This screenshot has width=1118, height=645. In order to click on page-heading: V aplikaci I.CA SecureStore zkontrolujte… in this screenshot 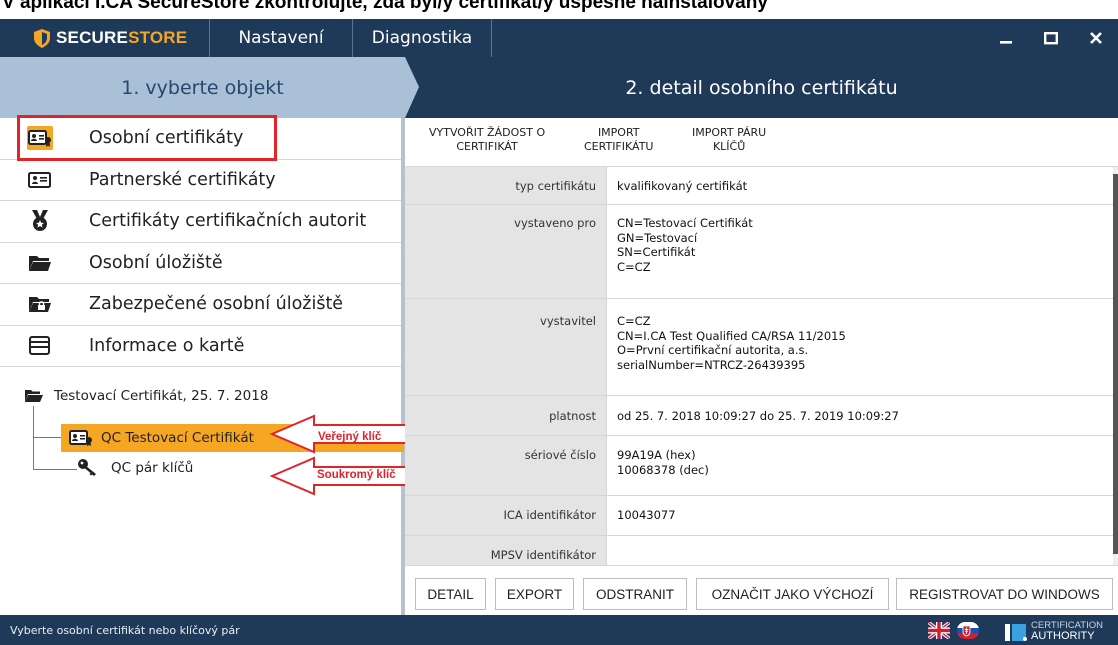, I will do `click(559, 7)`.